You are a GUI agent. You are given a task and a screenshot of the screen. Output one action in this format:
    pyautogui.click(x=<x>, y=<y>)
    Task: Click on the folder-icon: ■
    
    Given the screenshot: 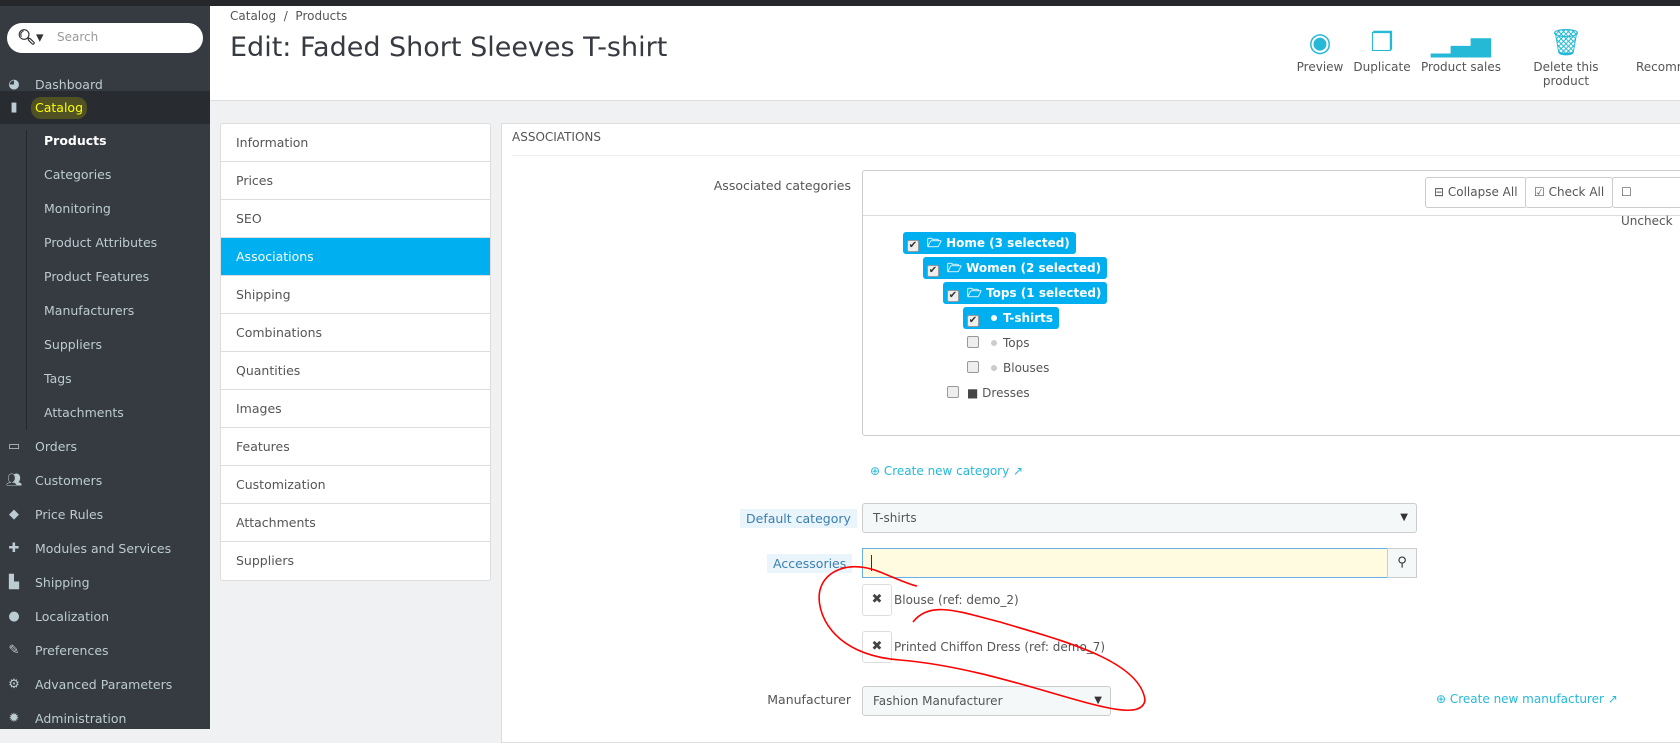 What is the action you would take?
    pyautogui.click(x=975, y=393)
    